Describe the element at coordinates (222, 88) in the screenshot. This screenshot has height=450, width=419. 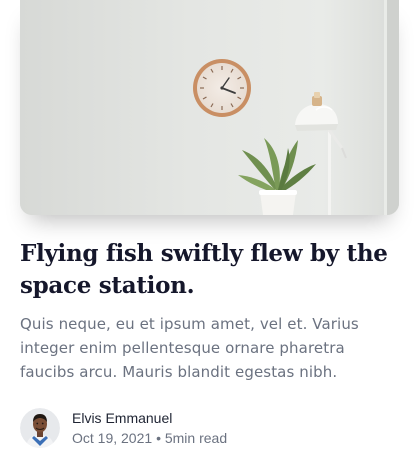
I see `wall-clock-icon` at that location.